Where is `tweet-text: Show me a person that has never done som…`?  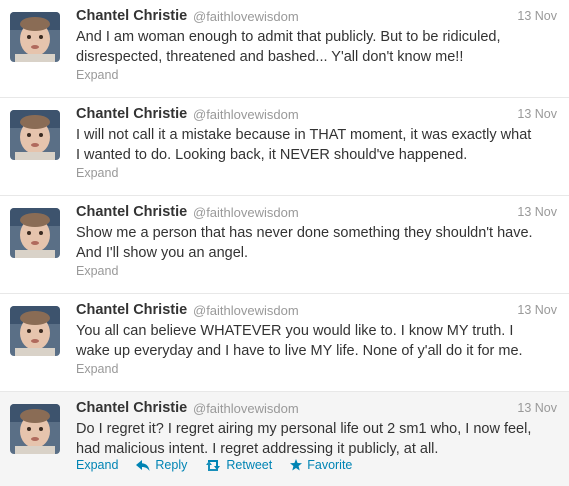
tweet-text: Show me a person that has never done som… is located at coordinates (318, 243).